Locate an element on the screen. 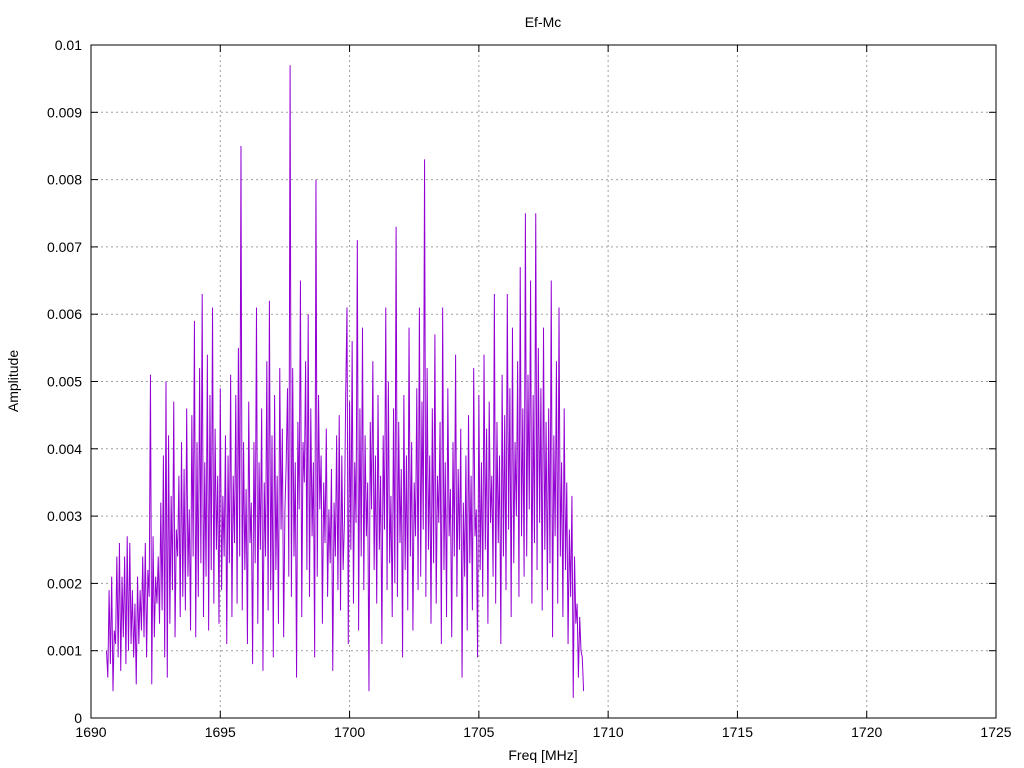 The height and width of the screenshot is (768, 1024). y-tick-label: 0.007 is located at coordinates (64, 247).